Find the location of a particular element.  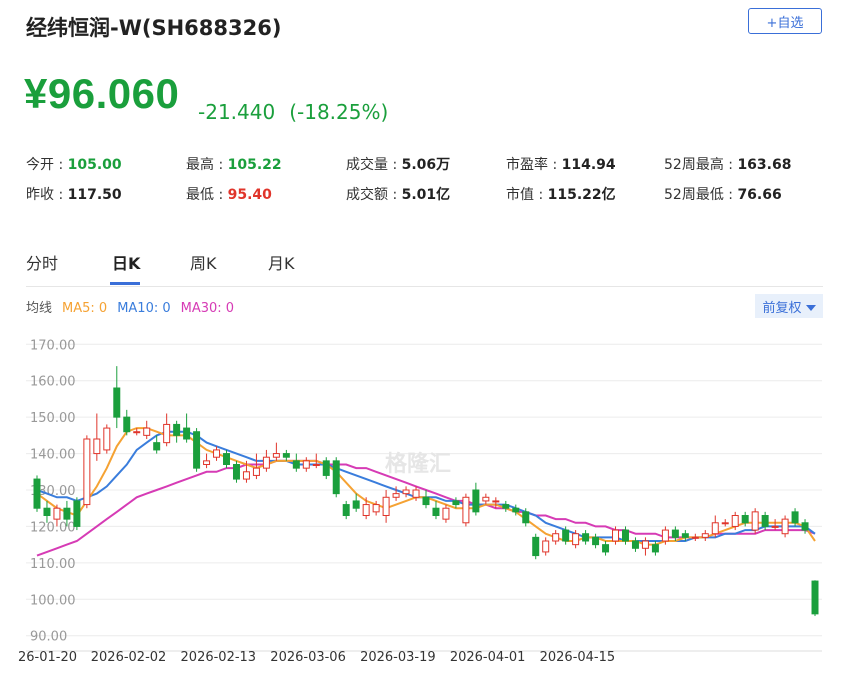

stat-52w-low-value: 76.66 is located at coordinates (759, 195).